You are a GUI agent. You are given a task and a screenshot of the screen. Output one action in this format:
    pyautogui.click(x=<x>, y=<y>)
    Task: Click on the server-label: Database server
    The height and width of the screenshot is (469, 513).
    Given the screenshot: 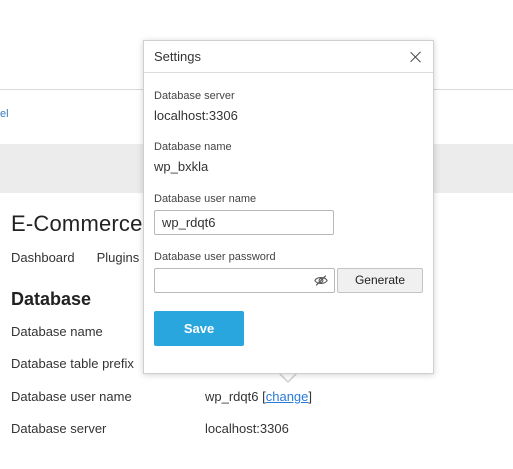 What is the action you would take?
    pyautogui.click(x=194, y=96)
    